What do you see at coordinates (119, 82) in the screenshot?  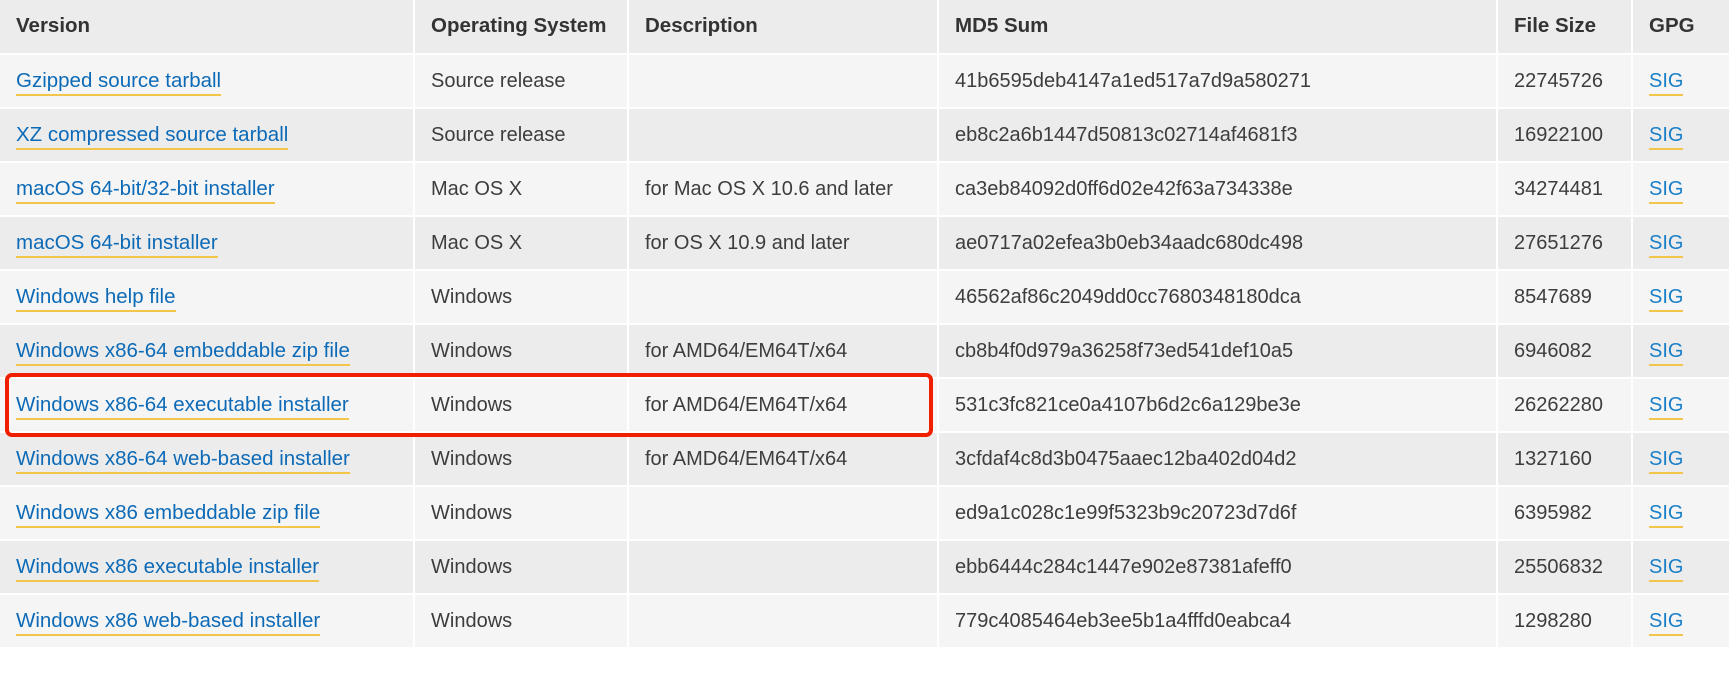 I see `download-link: Gzipped source tarball` at bounding box center [119, 82].